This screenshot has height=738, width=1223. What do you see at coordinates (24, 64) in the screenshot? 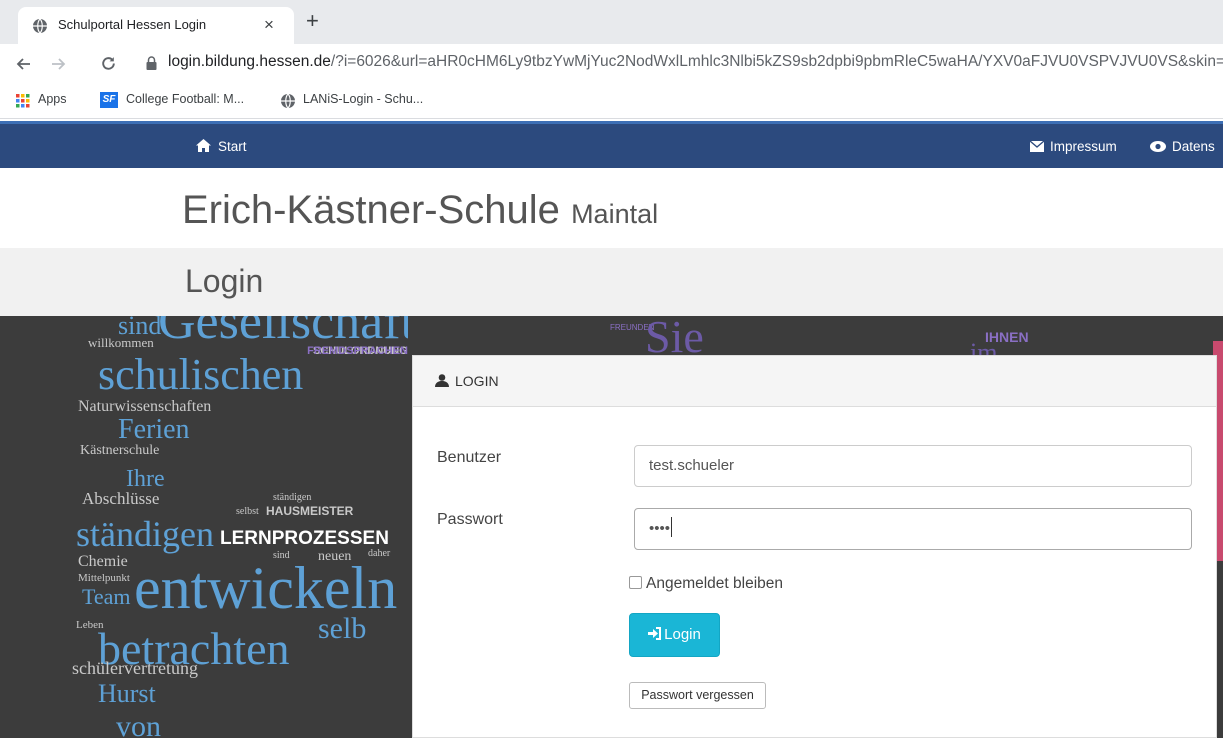
I see `back-arrow-icon` at bounding box center [24, 64].